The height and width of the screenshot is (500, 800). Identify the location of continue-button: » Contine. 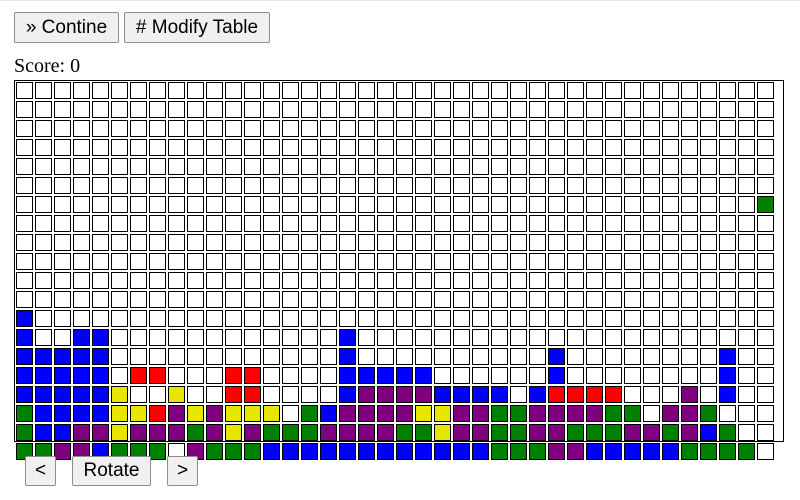
(66, 27).